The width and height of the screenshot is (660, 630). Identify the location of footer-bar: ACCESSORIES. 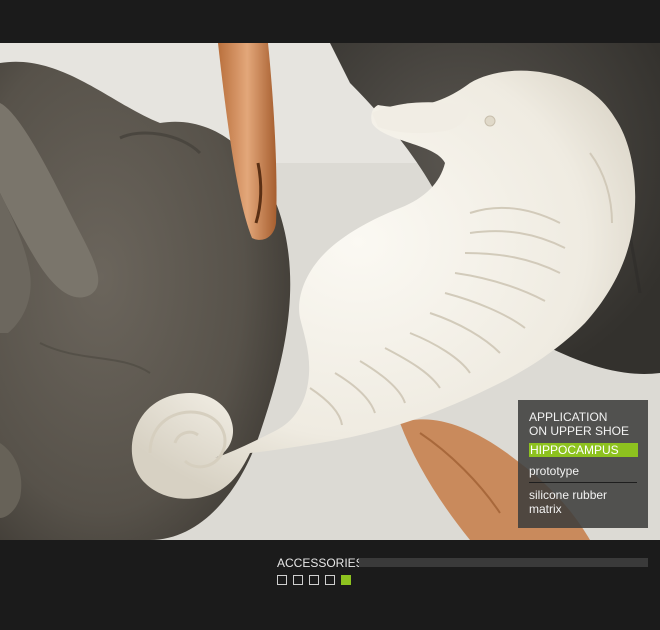
(330, 585).